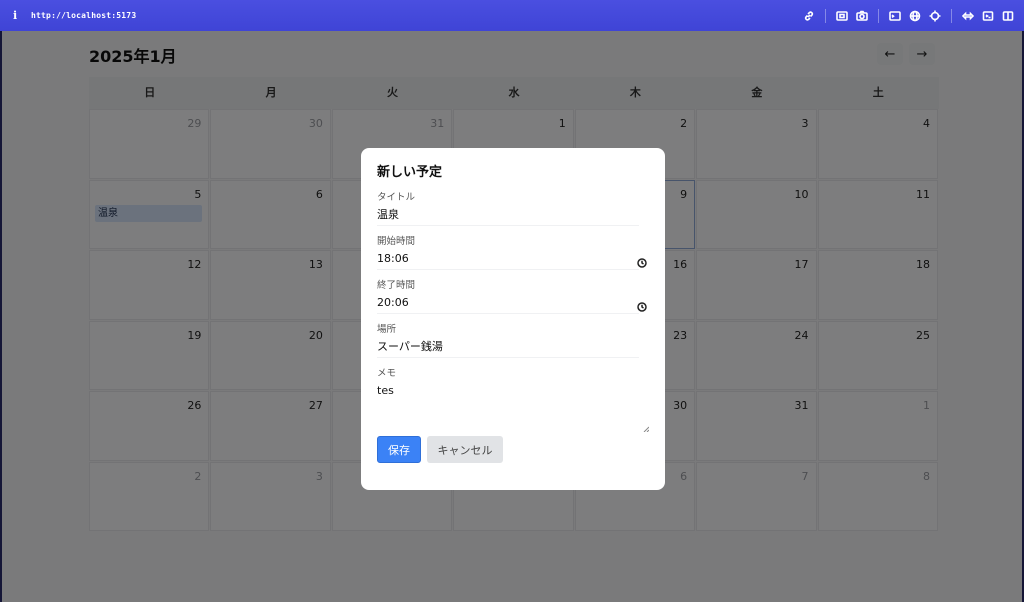 This screenshot has height=602, width=1024. I want to click on address-bar: http://localhost:5173, so click(83, 15).